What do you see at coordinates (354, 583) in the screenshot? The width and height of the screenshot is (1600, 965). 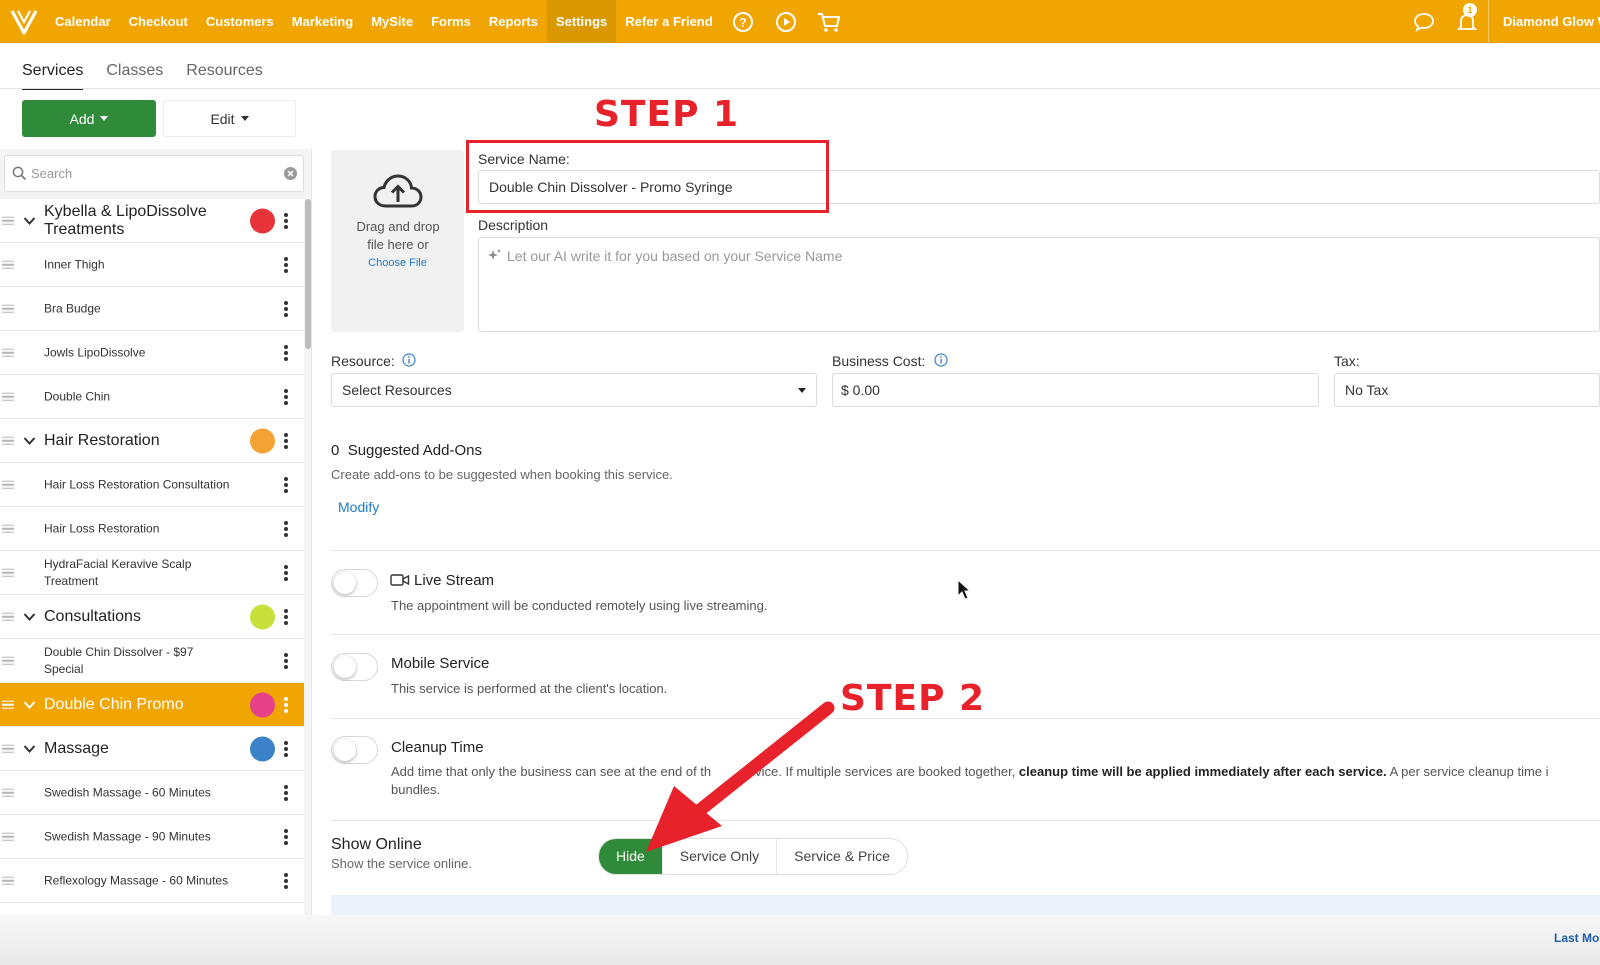 I see `live-stream-toggle` at bounding box center [354, 583].